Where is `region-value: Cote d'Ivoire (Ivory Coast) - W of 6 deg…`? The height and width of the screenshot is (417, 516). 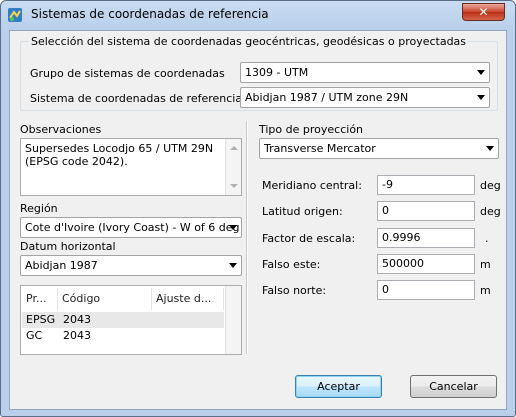 region-value: Cote d'Ivoire (Ivory Coast) - W of 6 deg… is located at coordinates (133, 227).